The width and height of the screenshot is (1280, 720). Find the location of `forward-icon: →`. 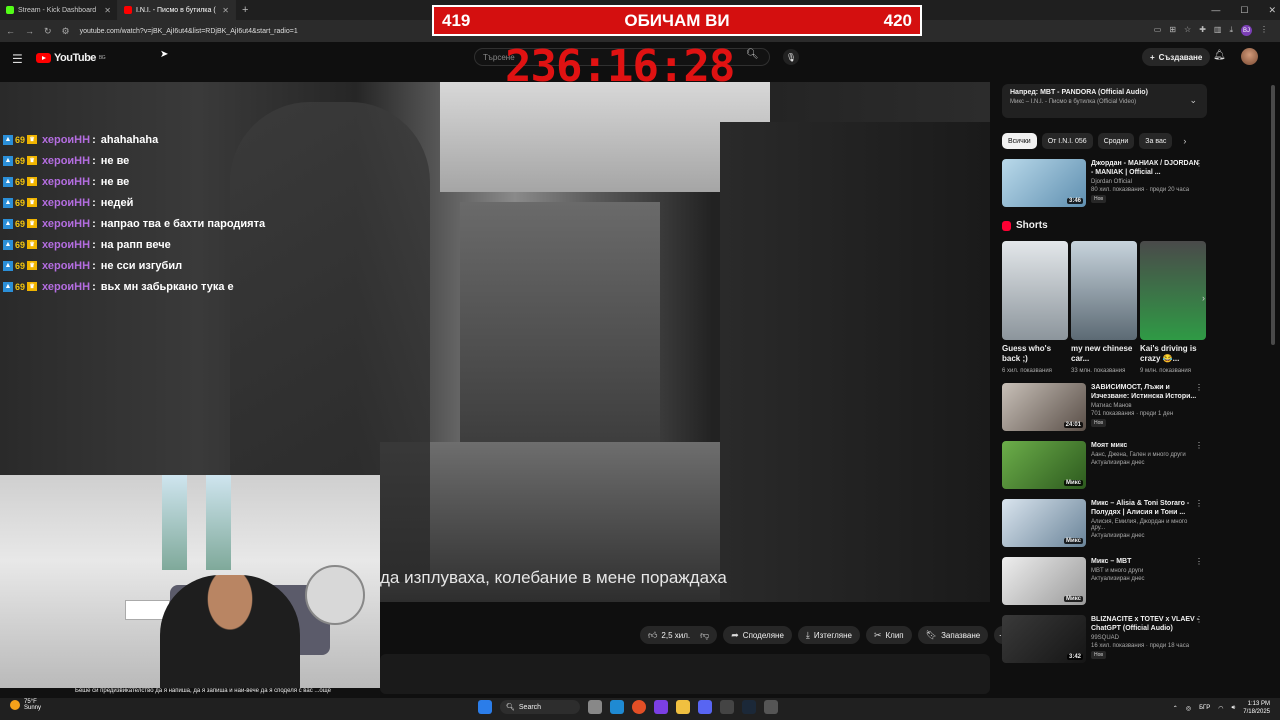

forward-icon: → is located at coordinates (29, 31).